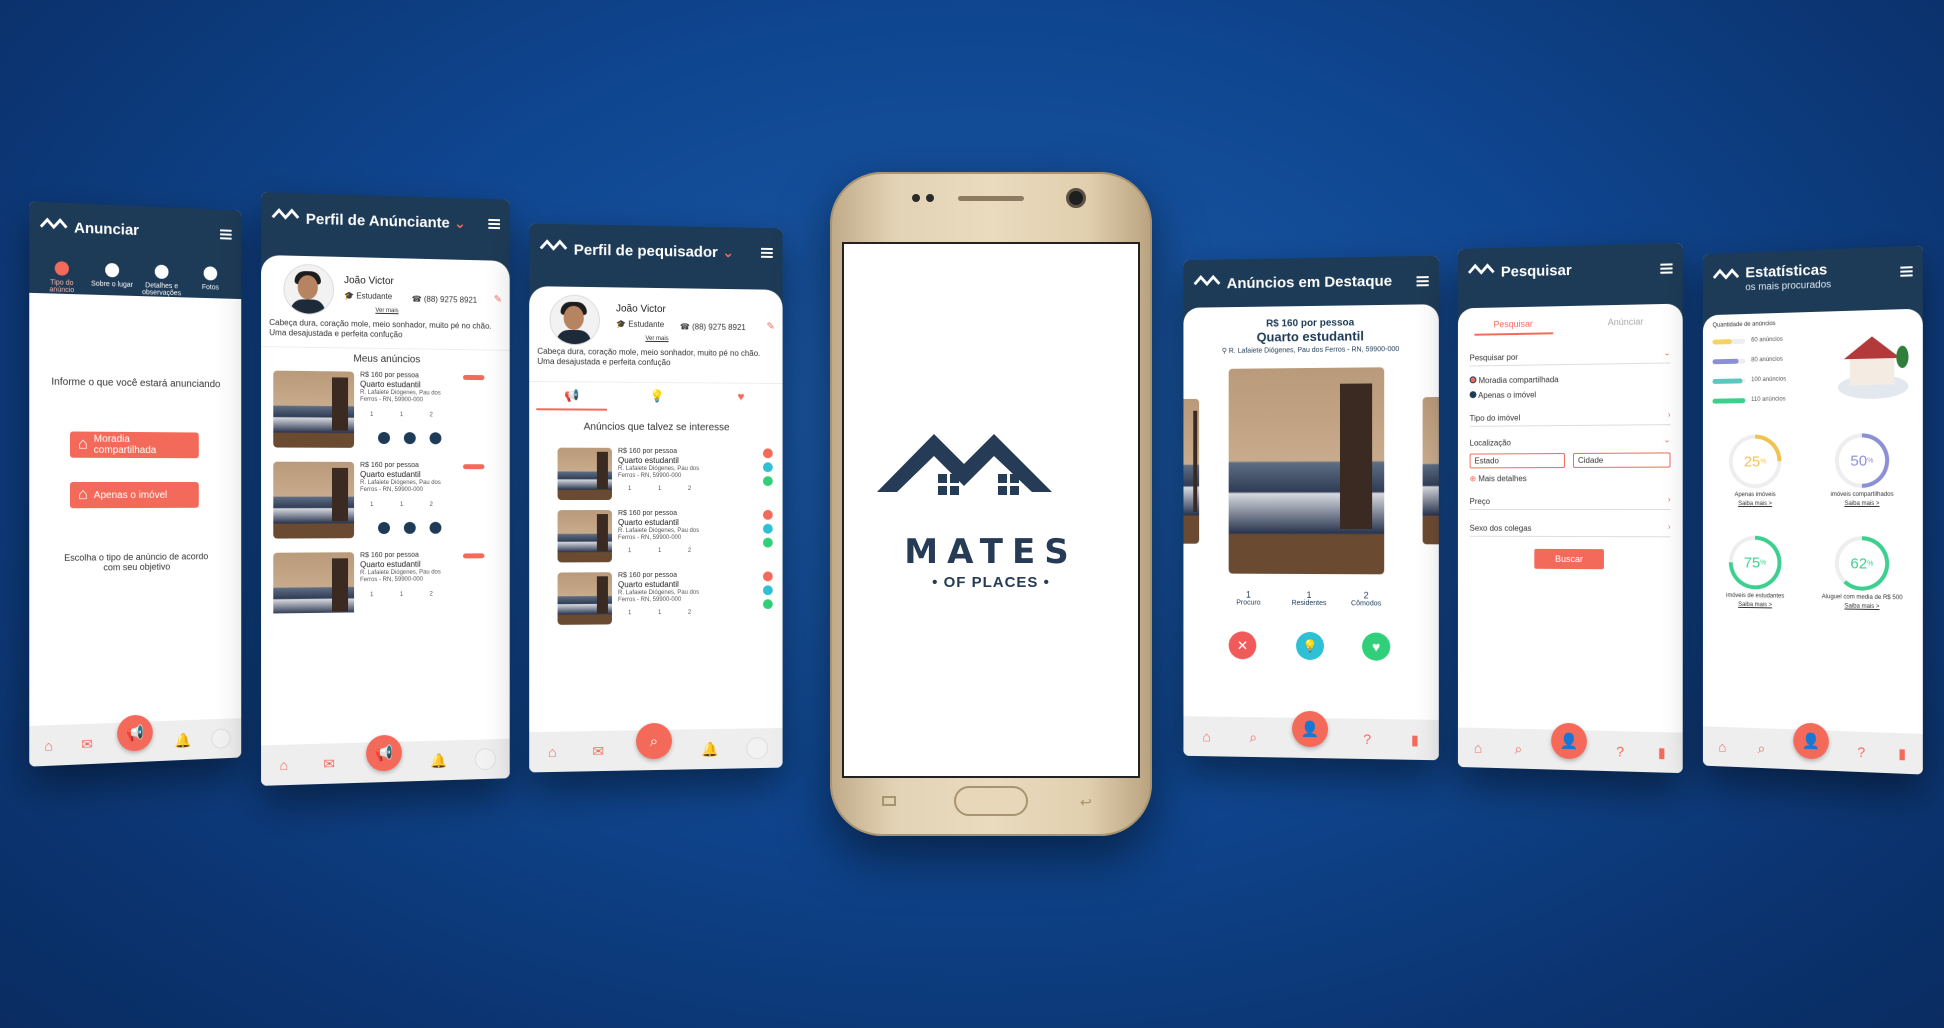 The image size is (1944, 1028). I want to click on like-button: ♥, so click(1376, 646).